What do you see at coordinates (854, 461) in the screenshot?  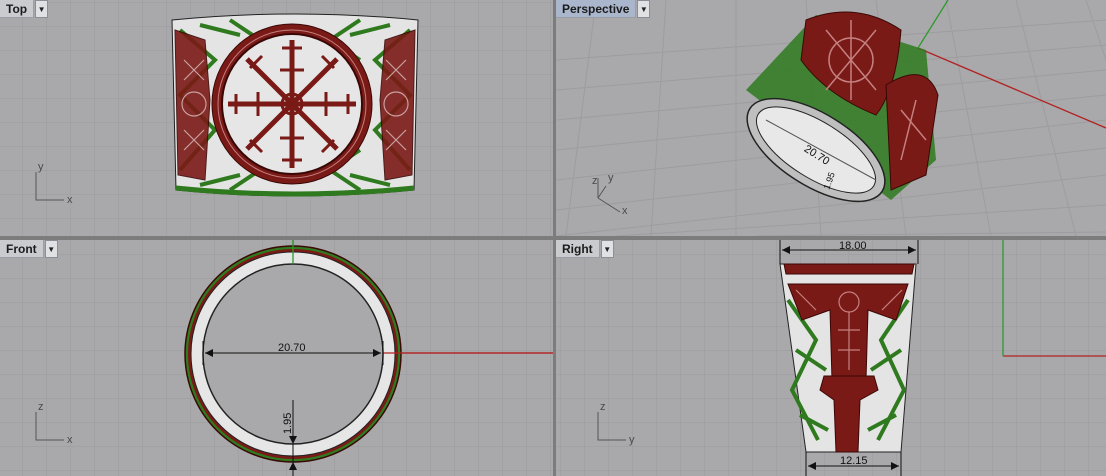 I see `svg-text: 12.15` at bounding box center [854, 461].